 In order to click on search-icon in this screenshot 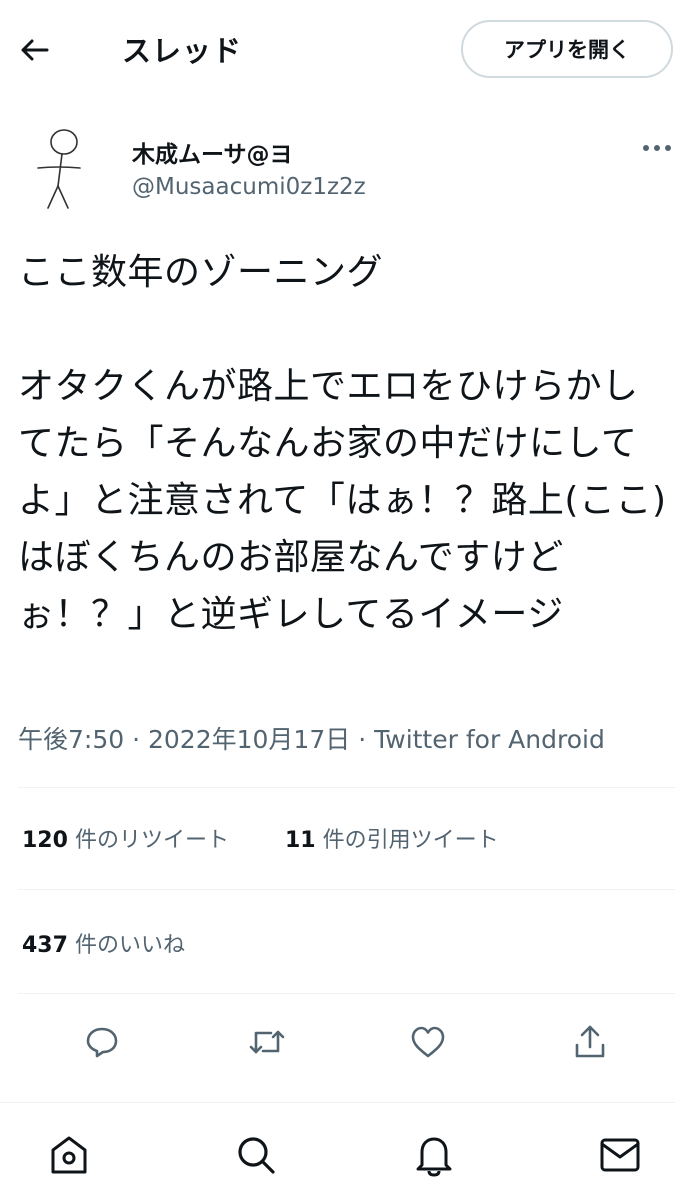, I will do `click(256, 1155)`.